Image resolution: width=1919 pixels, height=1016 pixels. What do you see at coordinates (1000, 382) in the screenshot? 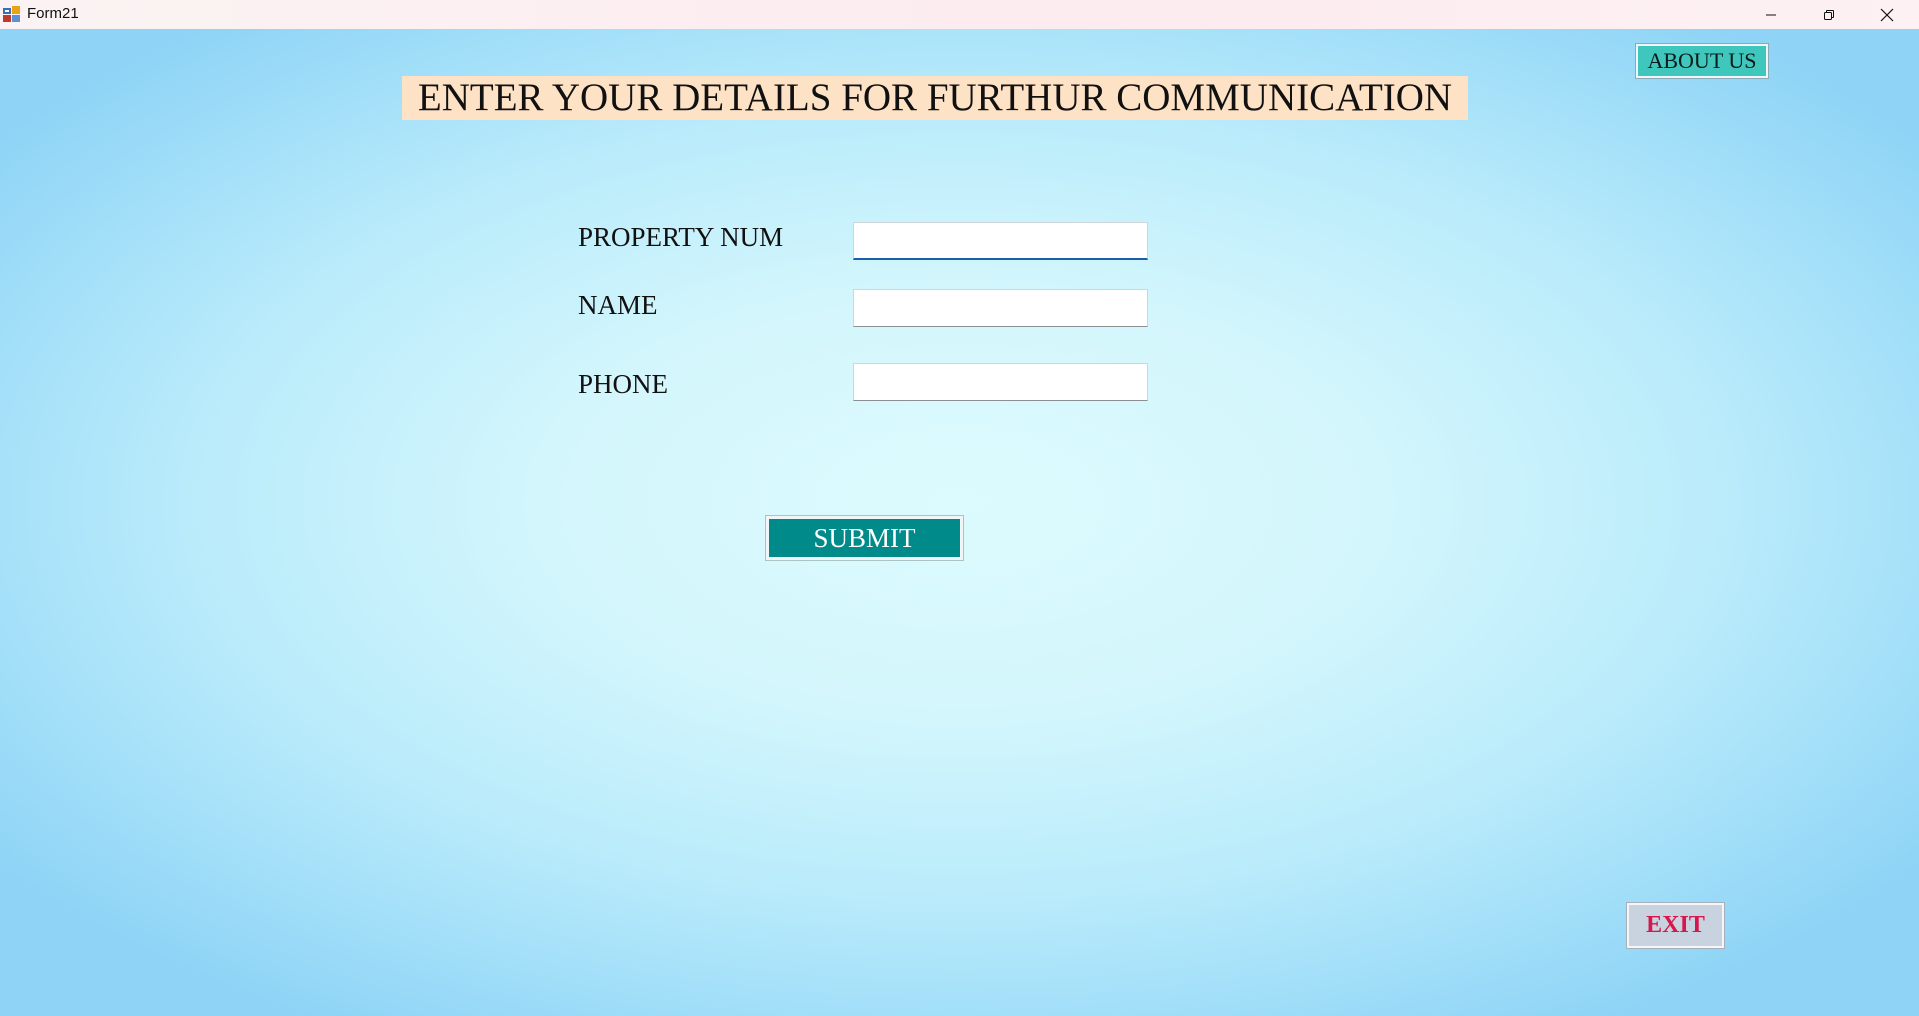
I see `phone-field` at bounding box center [1000, 382].